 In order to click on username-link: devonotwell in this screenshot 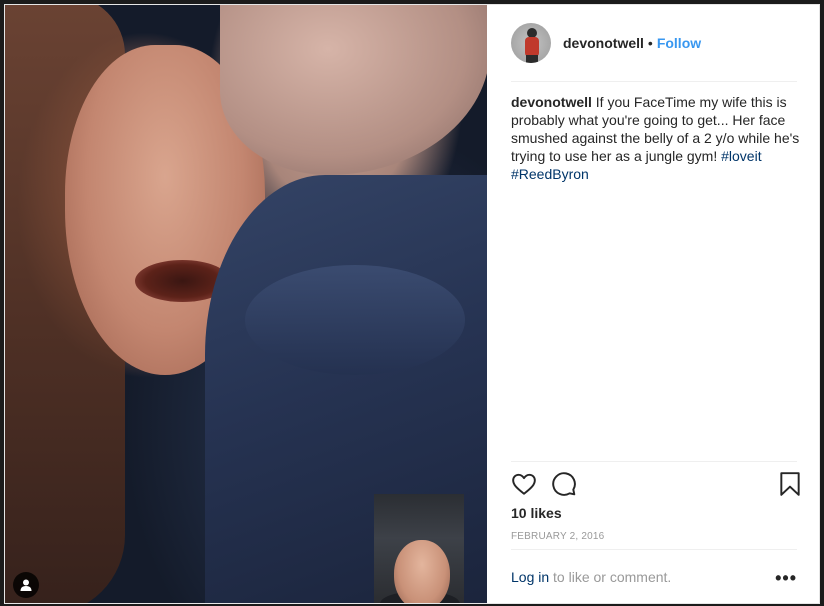, I will do `click(603, 43)`.